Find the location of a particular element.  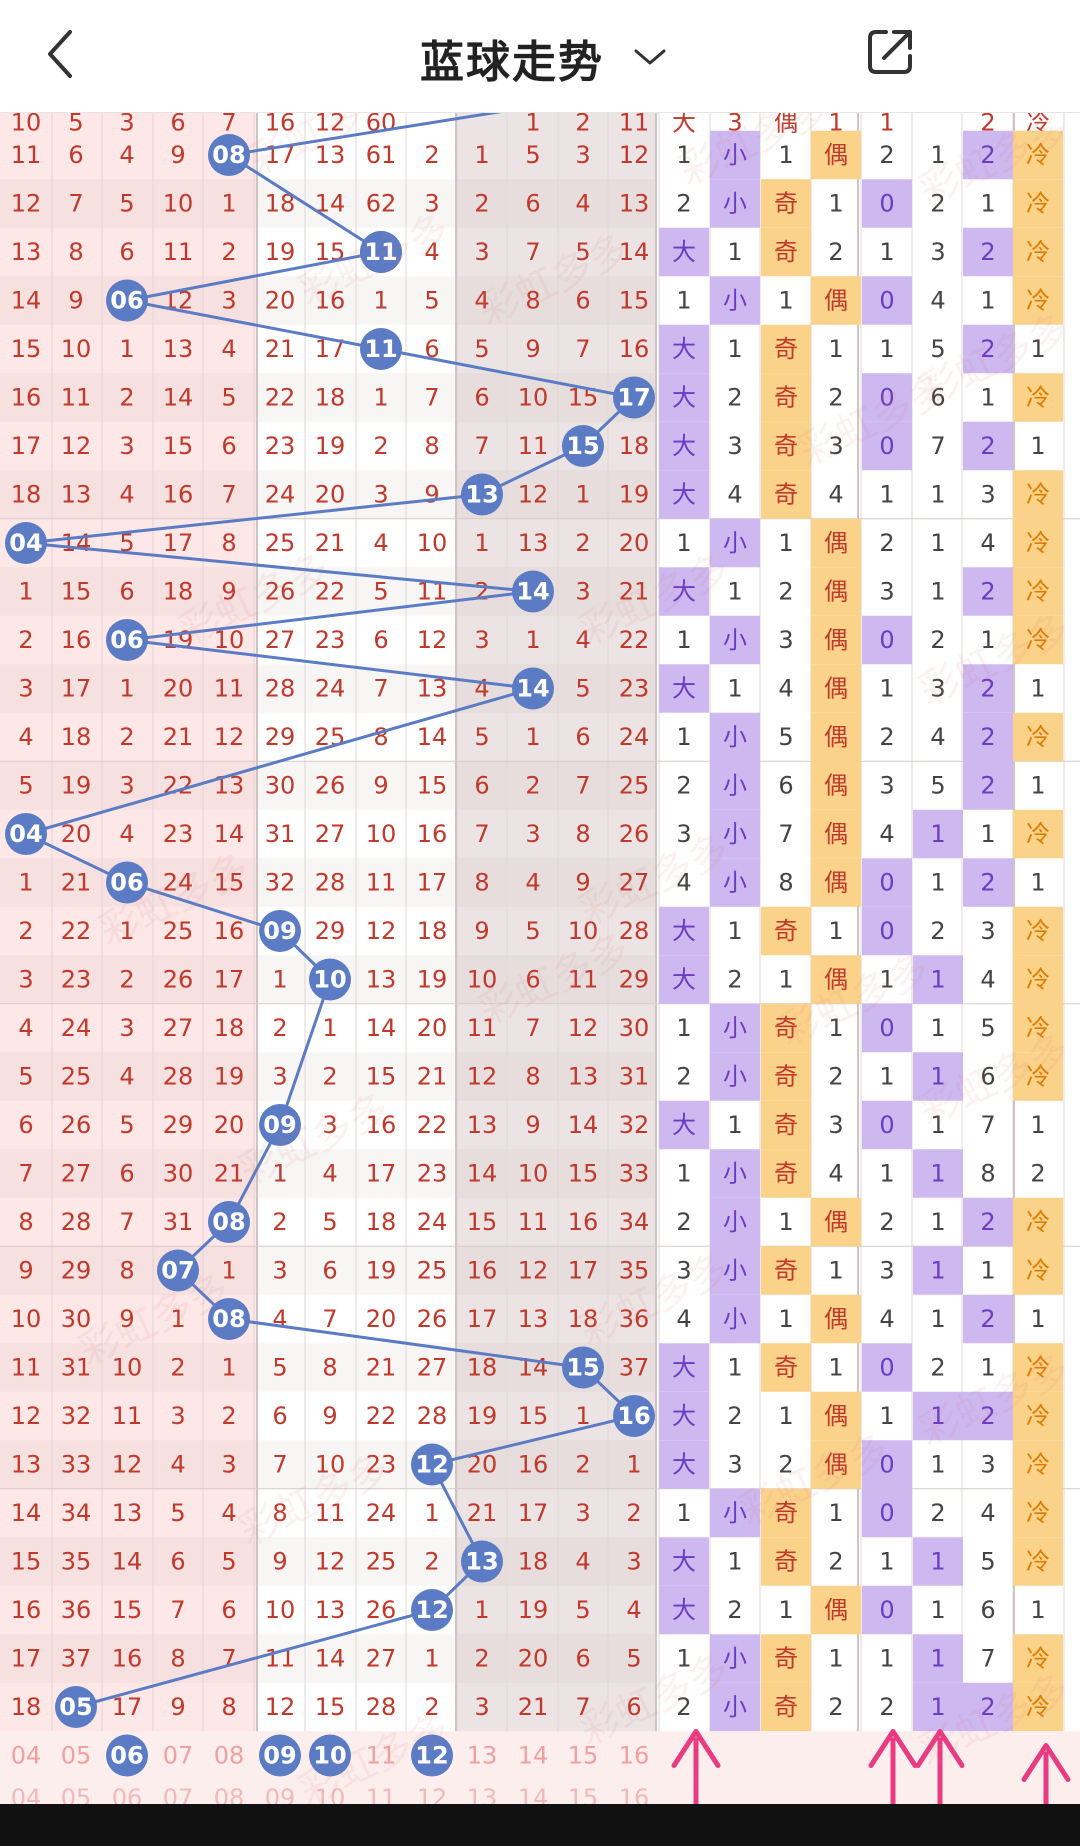

ball-number: 05 is located at coordinates (75, 1707).